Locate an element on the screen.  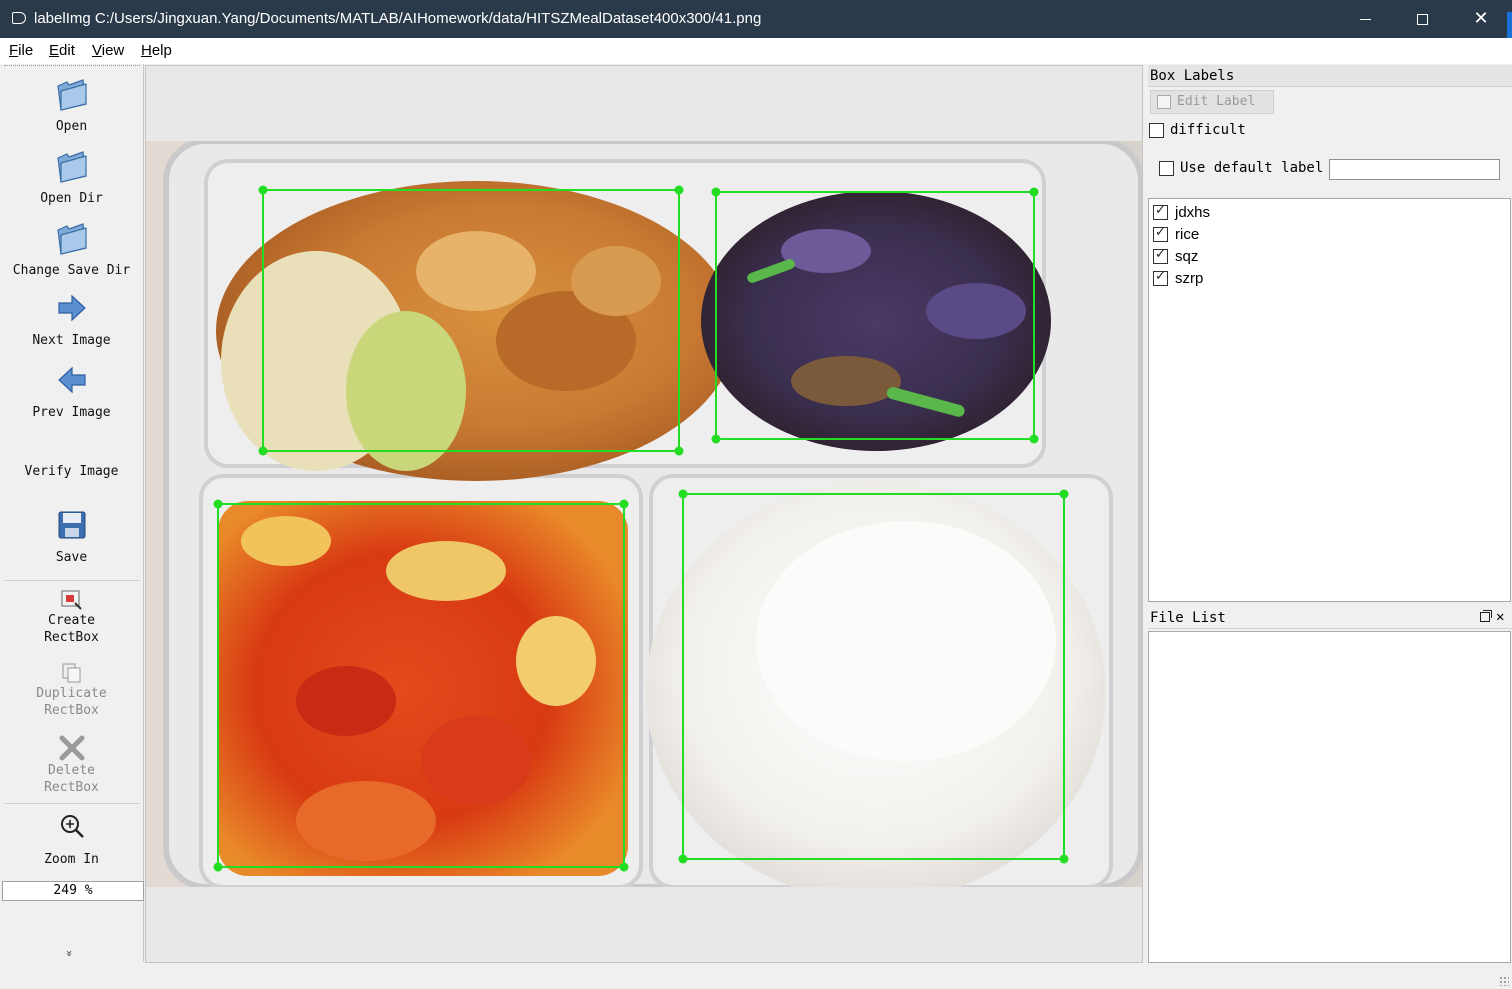
edit-label-button: Edit Label is located at coordinates (1212, 102).